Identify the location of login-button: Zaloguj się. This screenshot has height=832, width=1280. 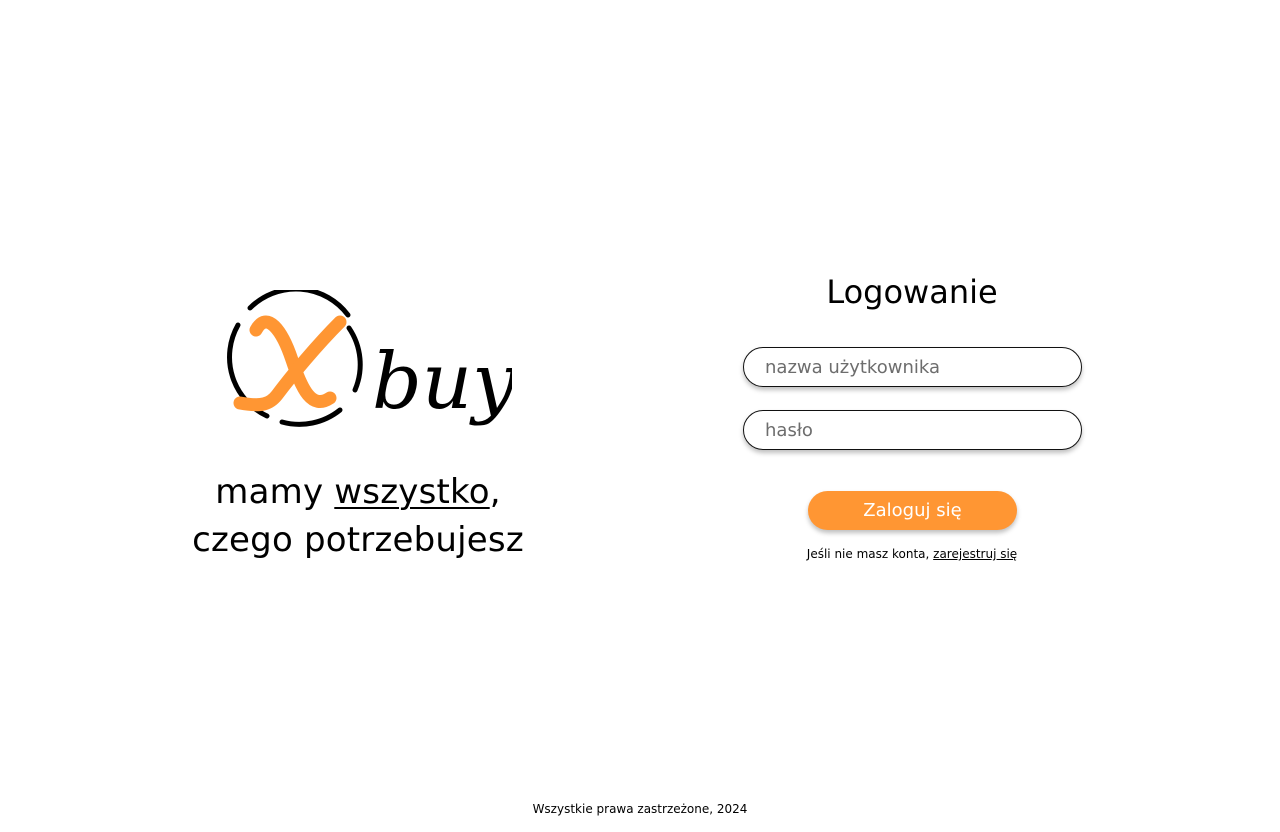
(912, 510).